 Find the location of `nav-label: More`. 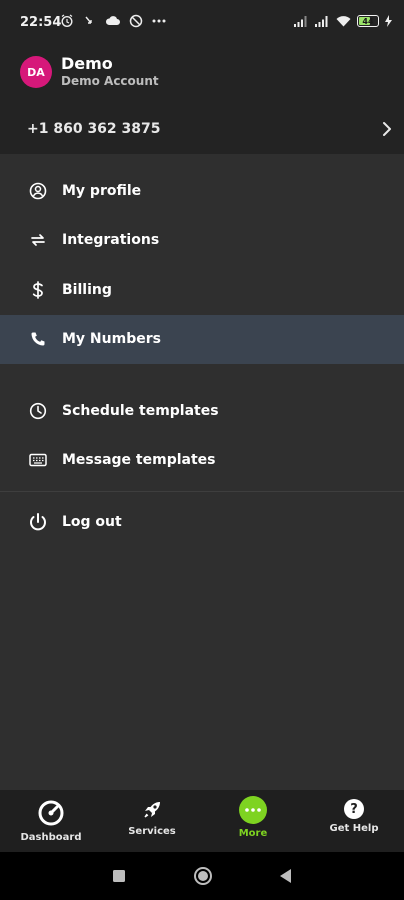

nav-label: More is located at coordinates (253, 833).